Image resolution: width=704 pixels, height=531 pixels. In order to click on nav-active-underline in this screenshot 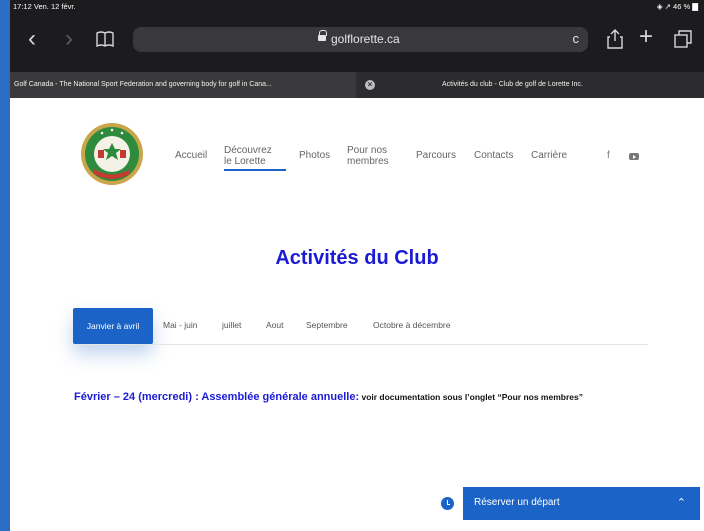, I will do `click(255, 170)`.